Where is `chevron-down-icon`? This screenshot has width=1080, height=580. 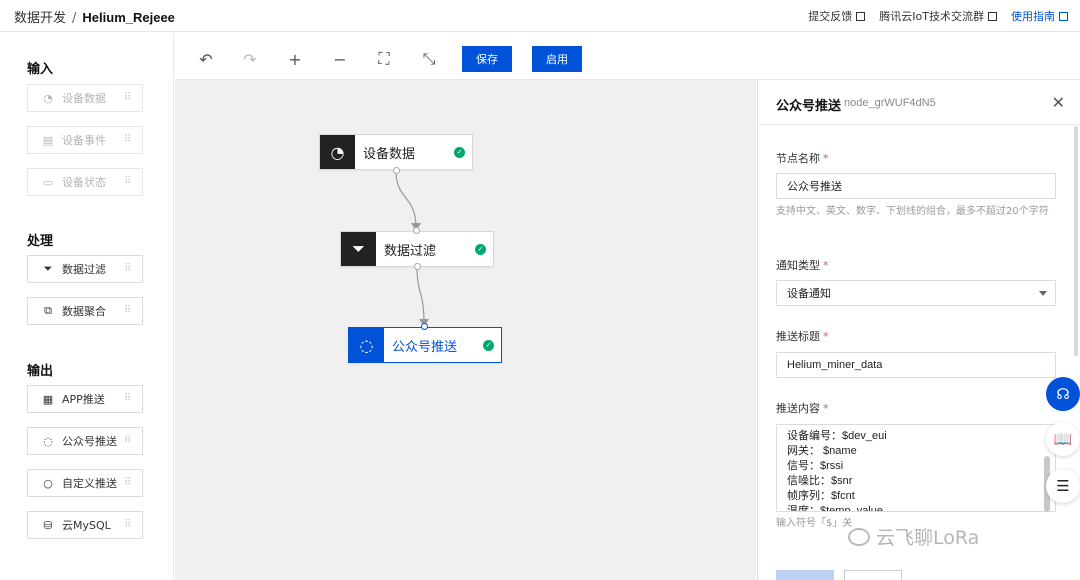
chevron-down-icon is located at coordinates (1043, 293).